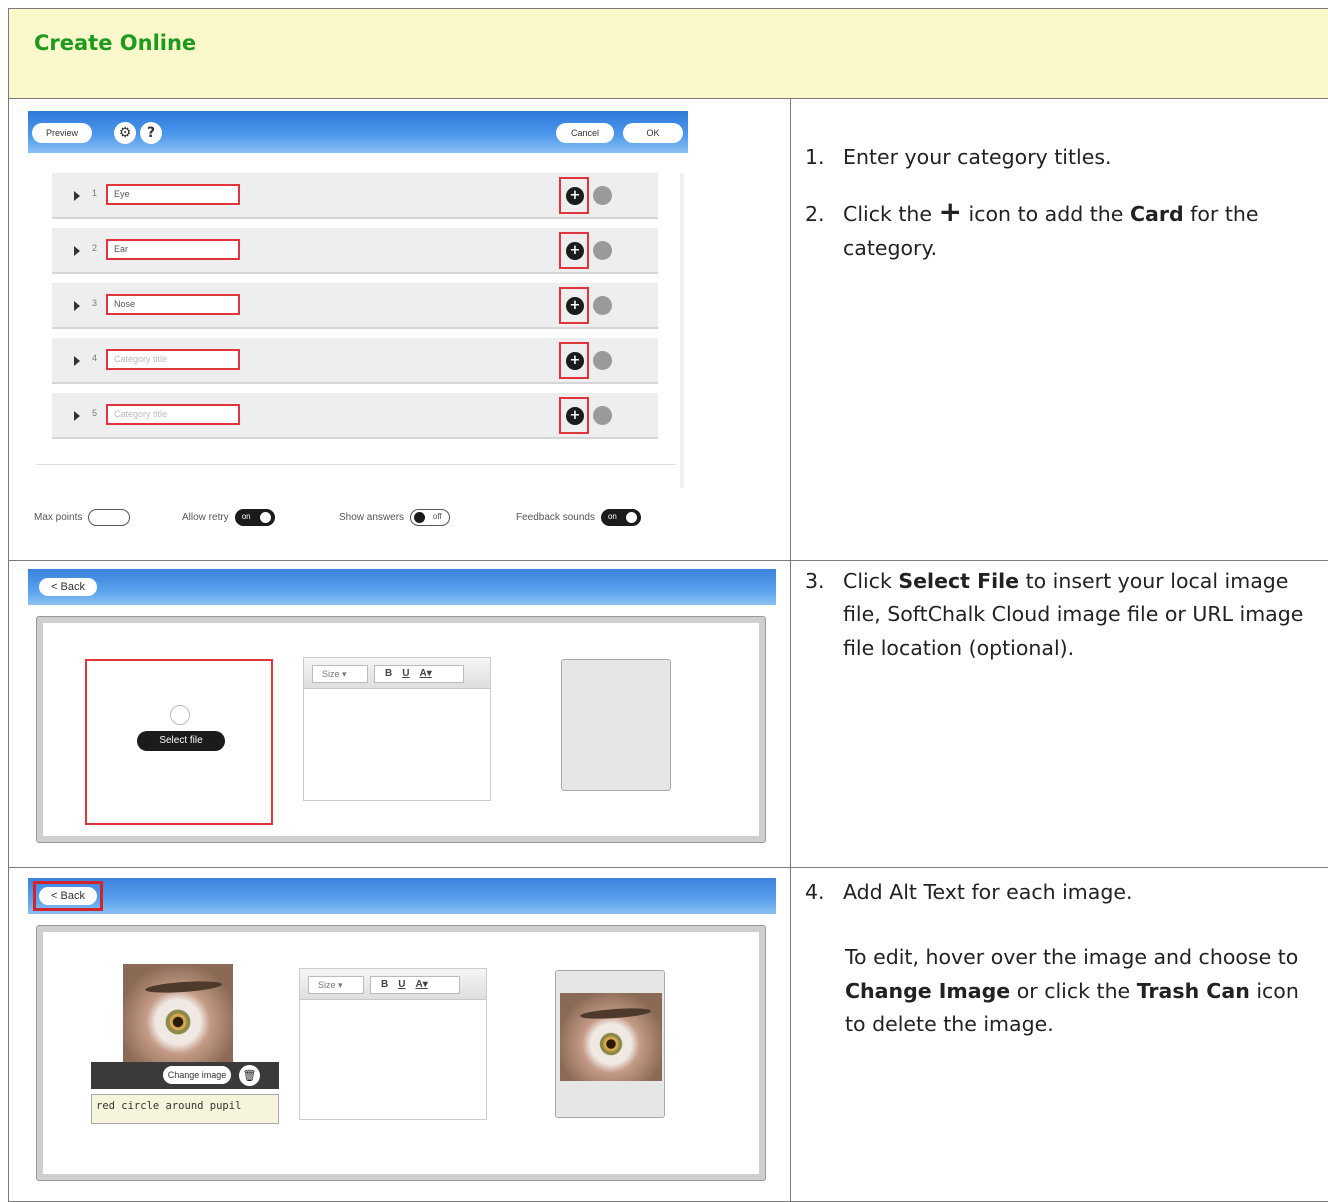 This screenshot has height=1202, width=1328. Describe the element at coordinates (355, 306) in the screenshot. I see `category-row: 3 Nose +` at that location.